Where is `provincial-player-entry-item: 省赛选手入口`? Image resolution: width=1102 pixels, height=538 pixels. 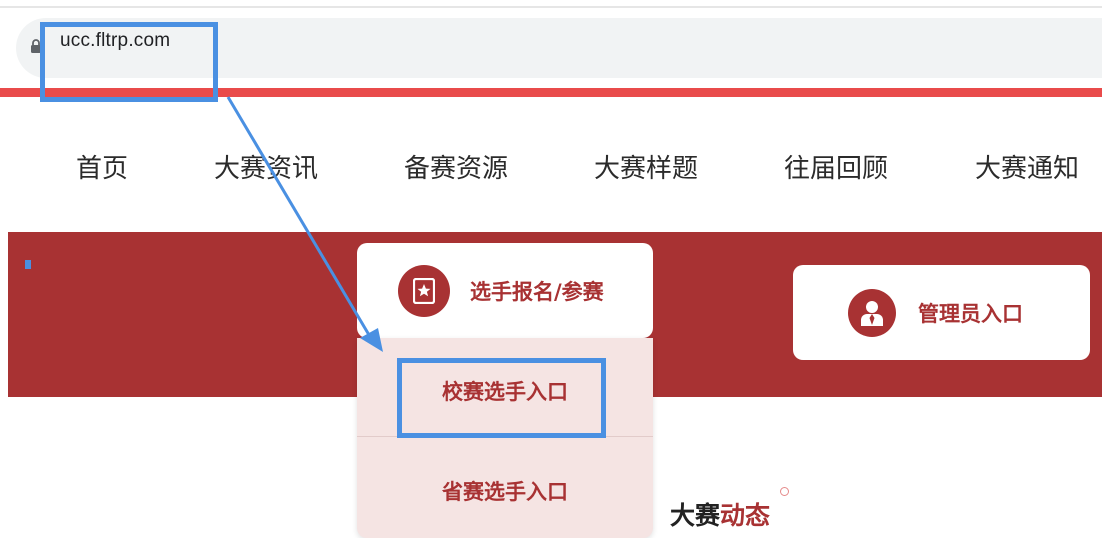 provincial-player-entry-item: 省赛选手入口 is located at coordinates (505, 491).